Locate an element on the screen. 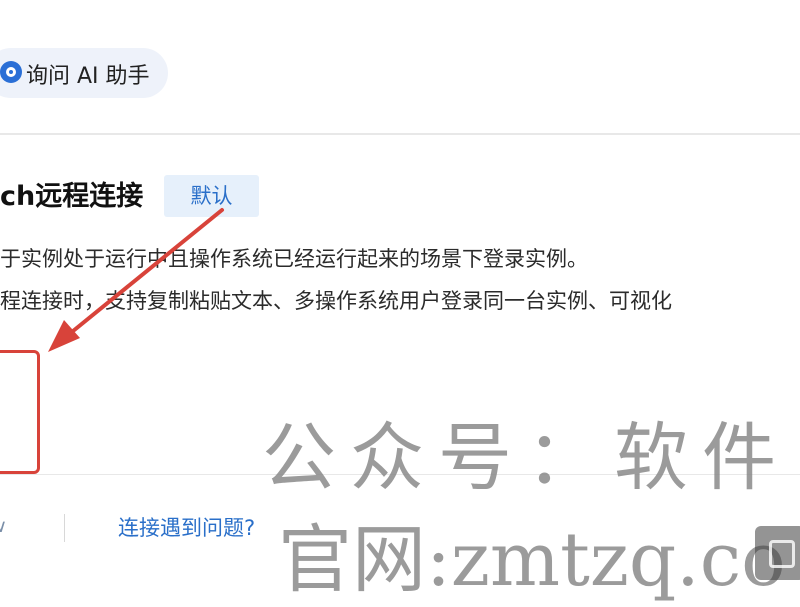  chevron-down-icon: ∨ is located at coordinates (3, 526).